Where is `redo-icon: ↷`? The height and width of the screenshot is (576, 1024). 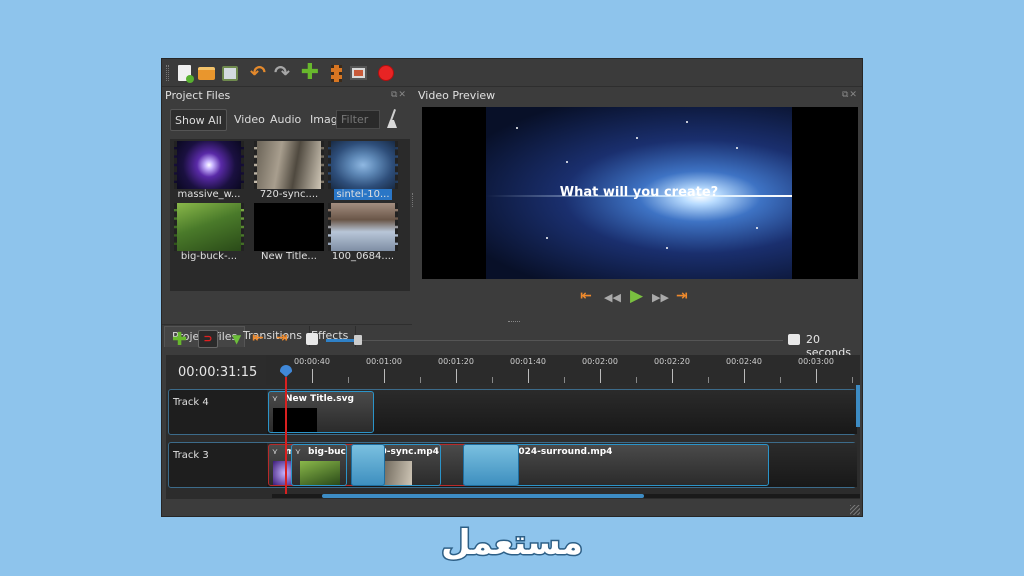
redo-icon: ↷ is located at coordinates (282, 73).